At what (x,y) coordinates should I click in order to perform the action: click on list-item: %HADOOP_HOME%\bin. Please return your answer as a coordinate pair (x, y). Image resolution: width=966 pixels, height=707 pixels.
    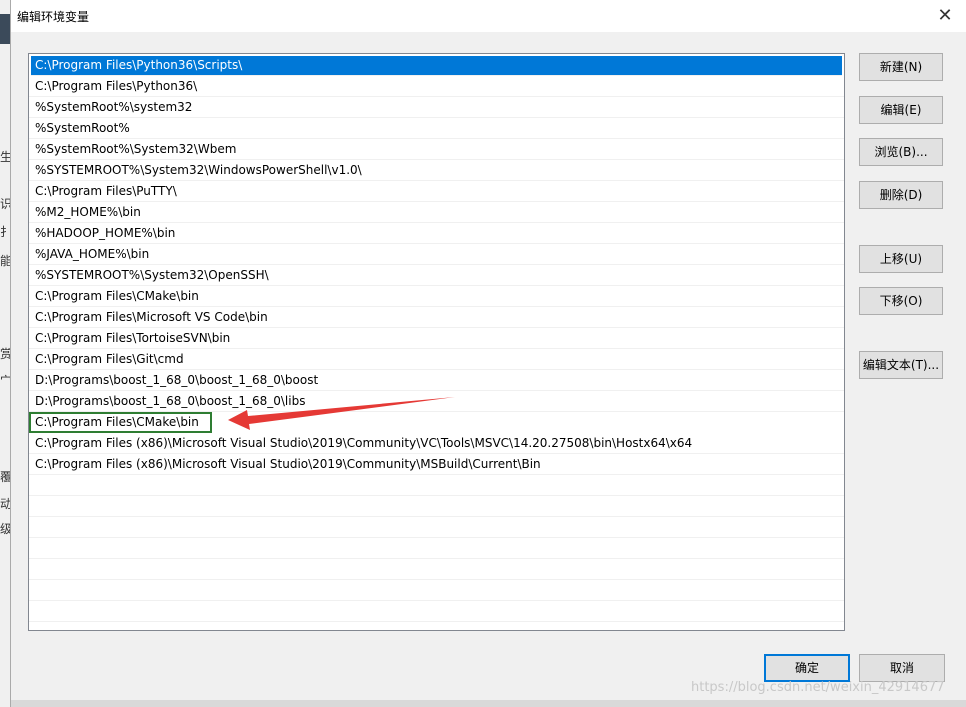
    Looking at the image, I should click on (436, 233).